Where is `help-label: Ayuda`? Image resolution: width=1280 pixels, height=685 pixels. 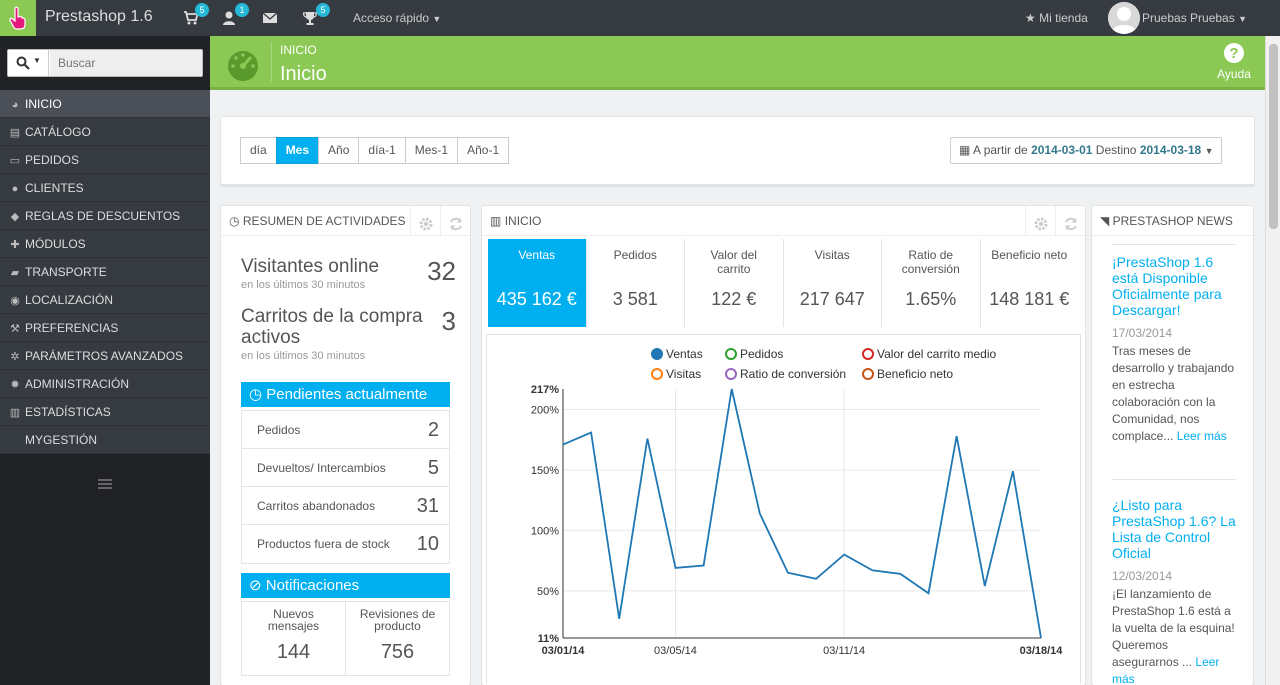 help-label: Ayuda is located at coordinates (1234, 74).